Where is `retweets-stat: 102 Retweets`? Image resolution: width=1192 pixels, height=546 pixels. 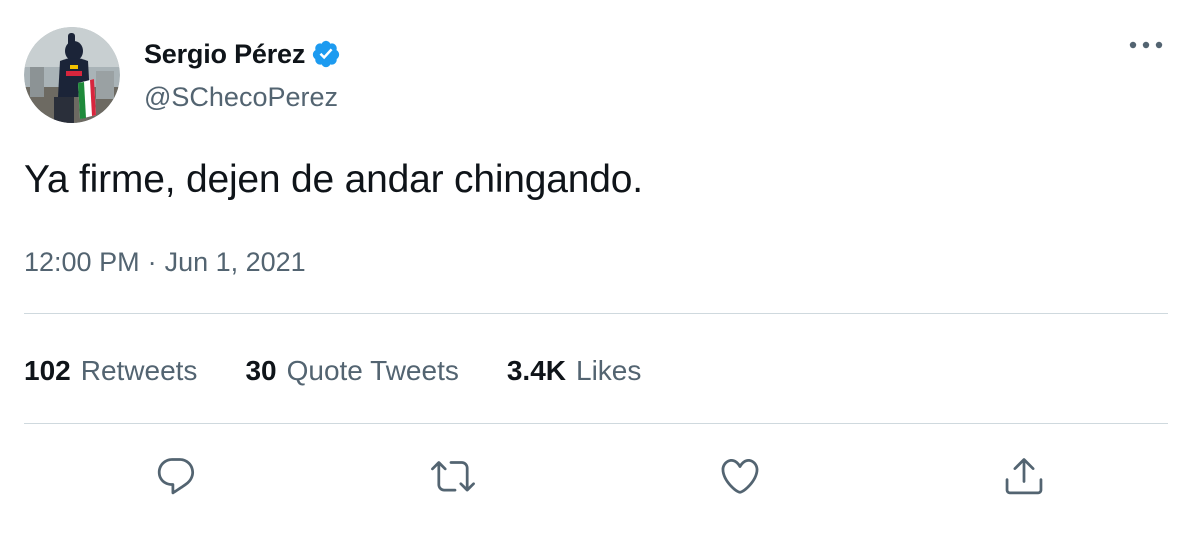 retweets-stat: 102 Retweets is located at coordinates (110, 371).